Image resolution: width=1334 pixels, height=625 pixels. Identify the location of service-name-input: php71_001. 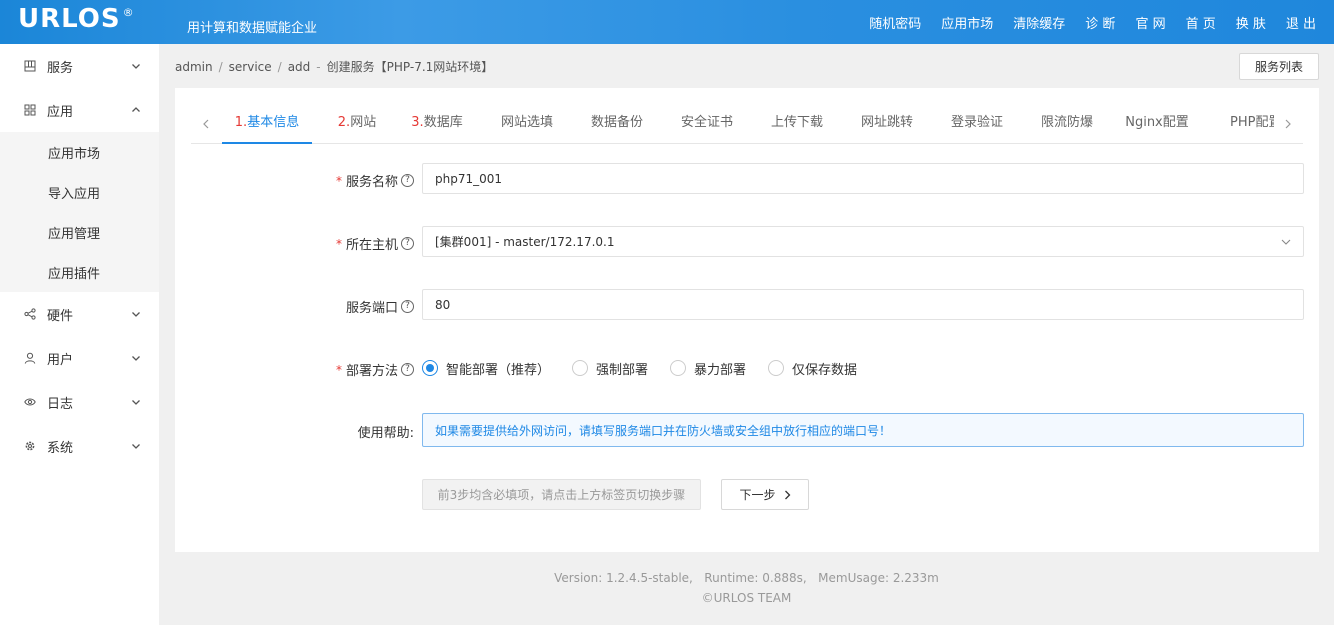
(863, 178).